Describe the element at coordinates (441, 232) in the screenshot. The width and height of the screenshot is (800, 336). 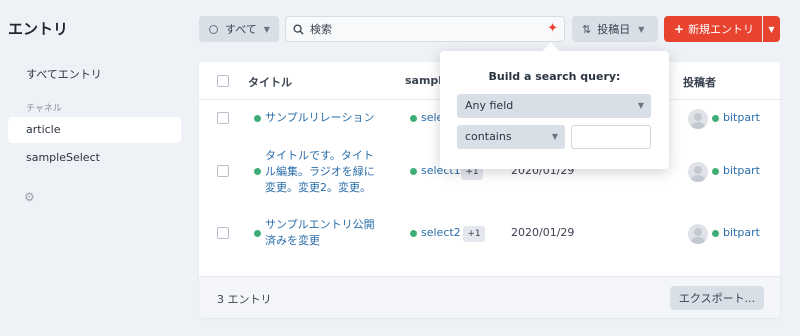
I see `select-link: select2` at that location.